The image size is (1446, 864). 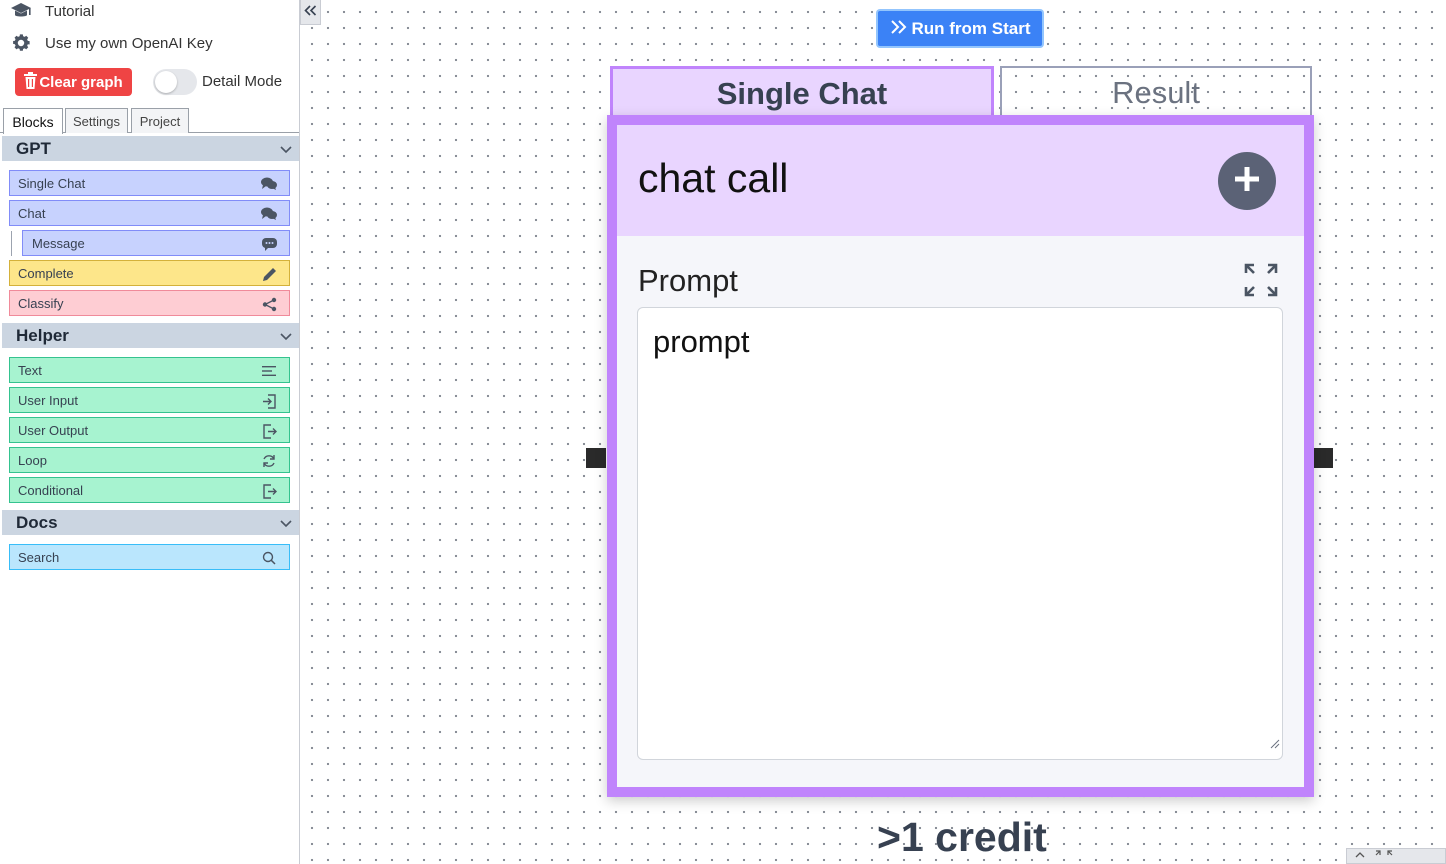 I want to click on tab-project: Project, so click(x=160, y=120).